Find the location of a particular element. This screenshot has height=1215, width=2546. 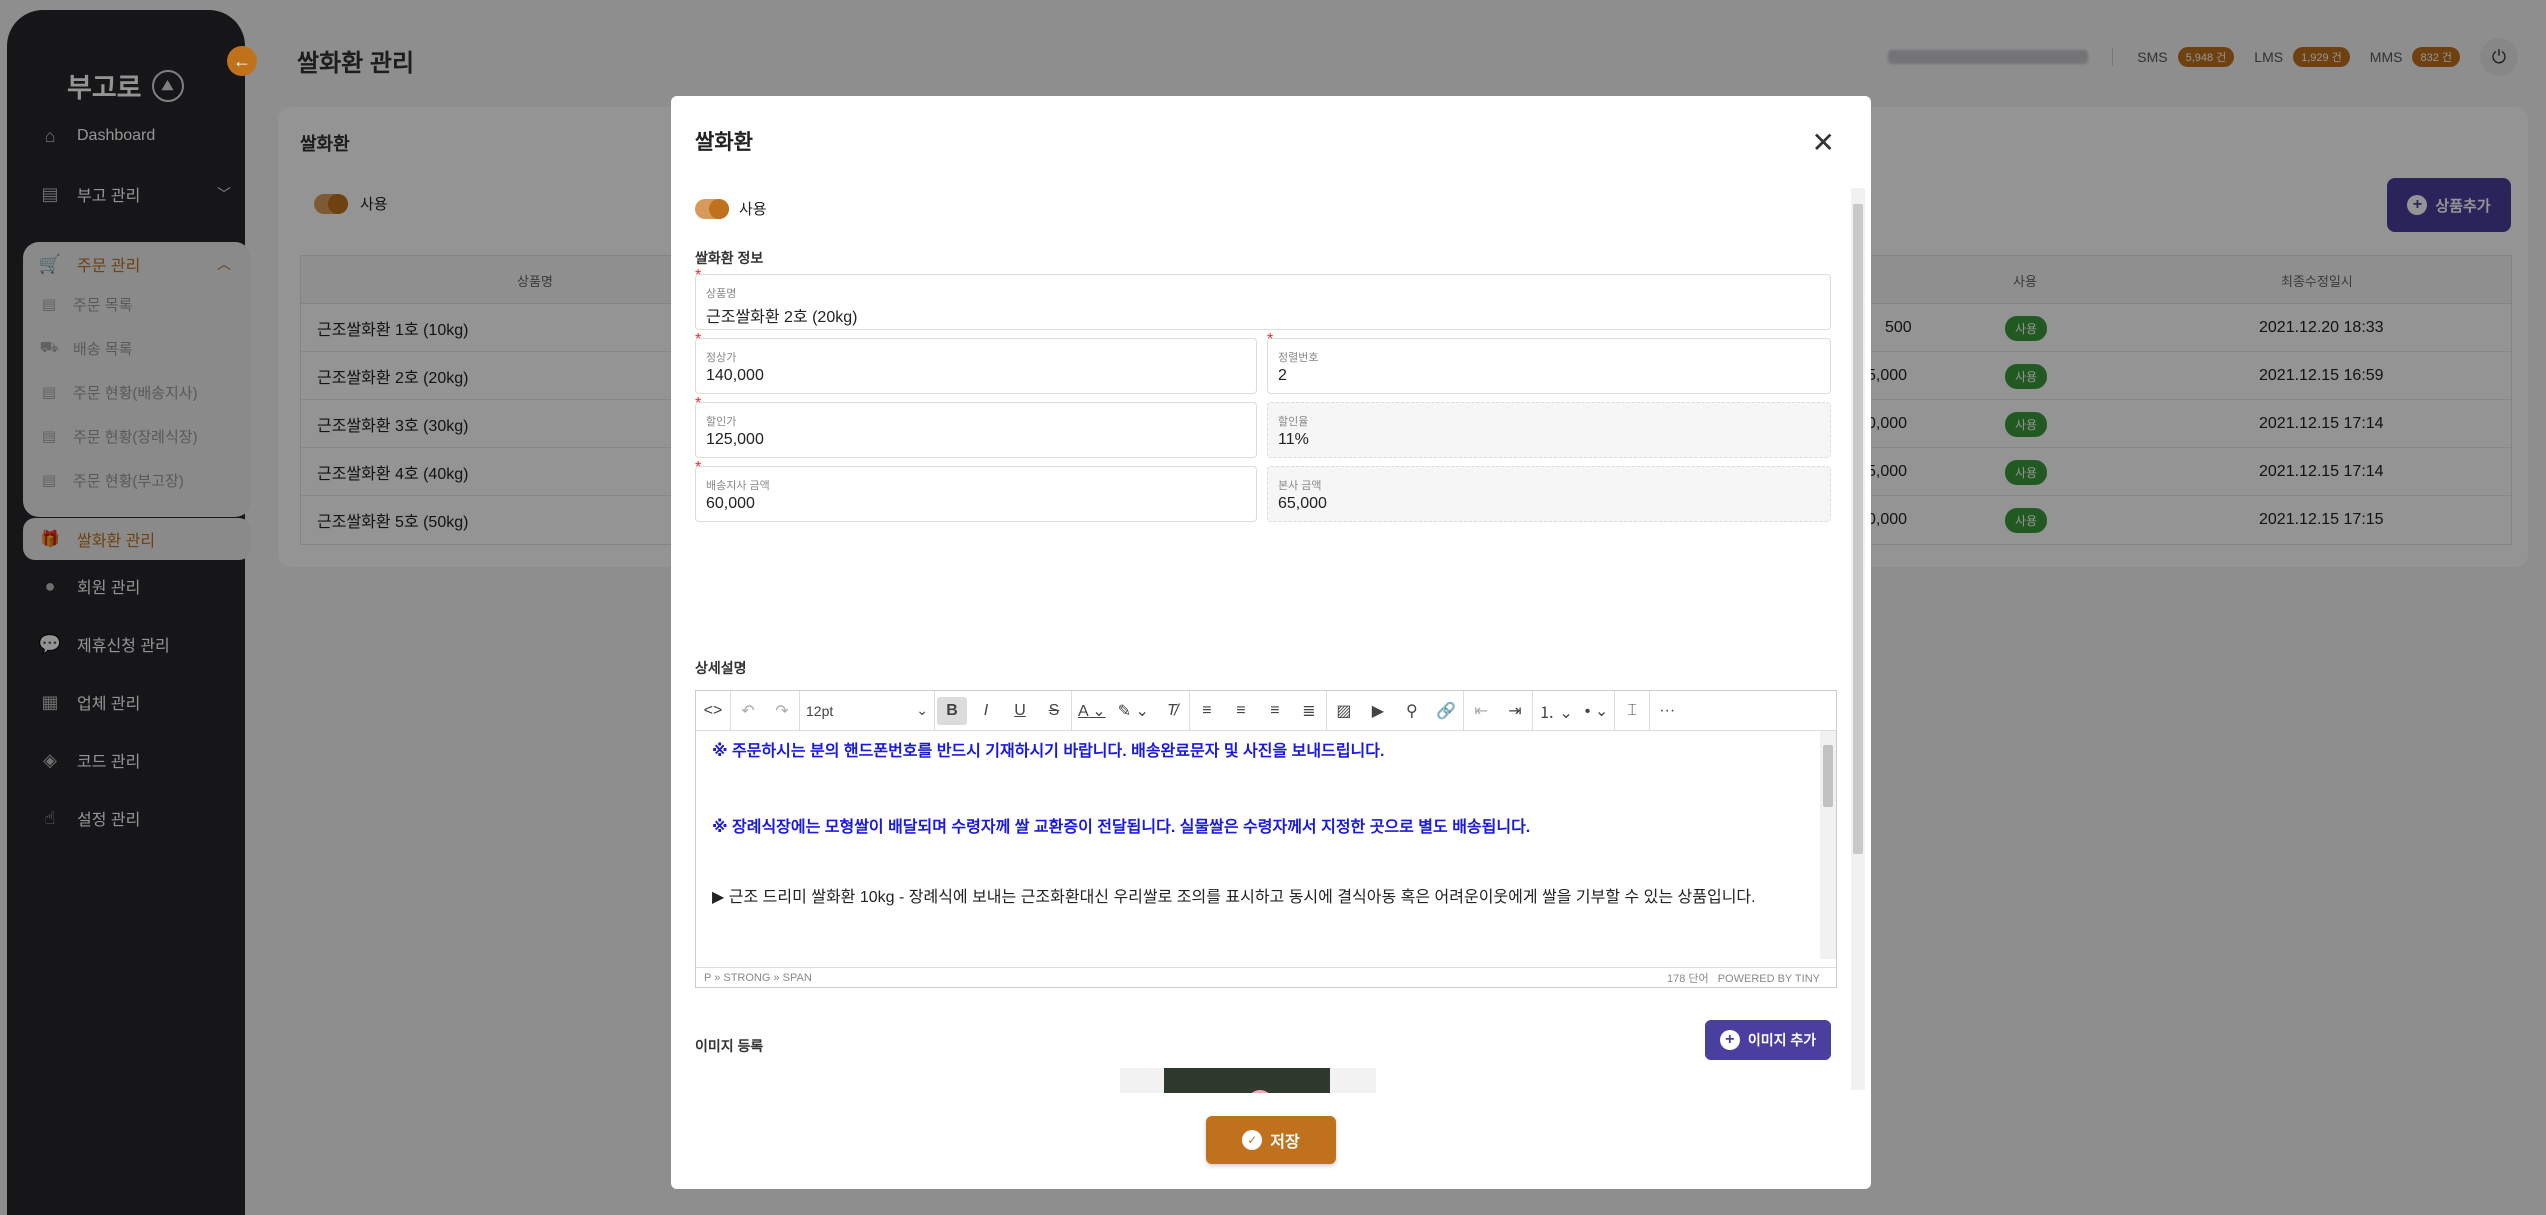

modal-scrollbar is located at coordinates (1858, 639).